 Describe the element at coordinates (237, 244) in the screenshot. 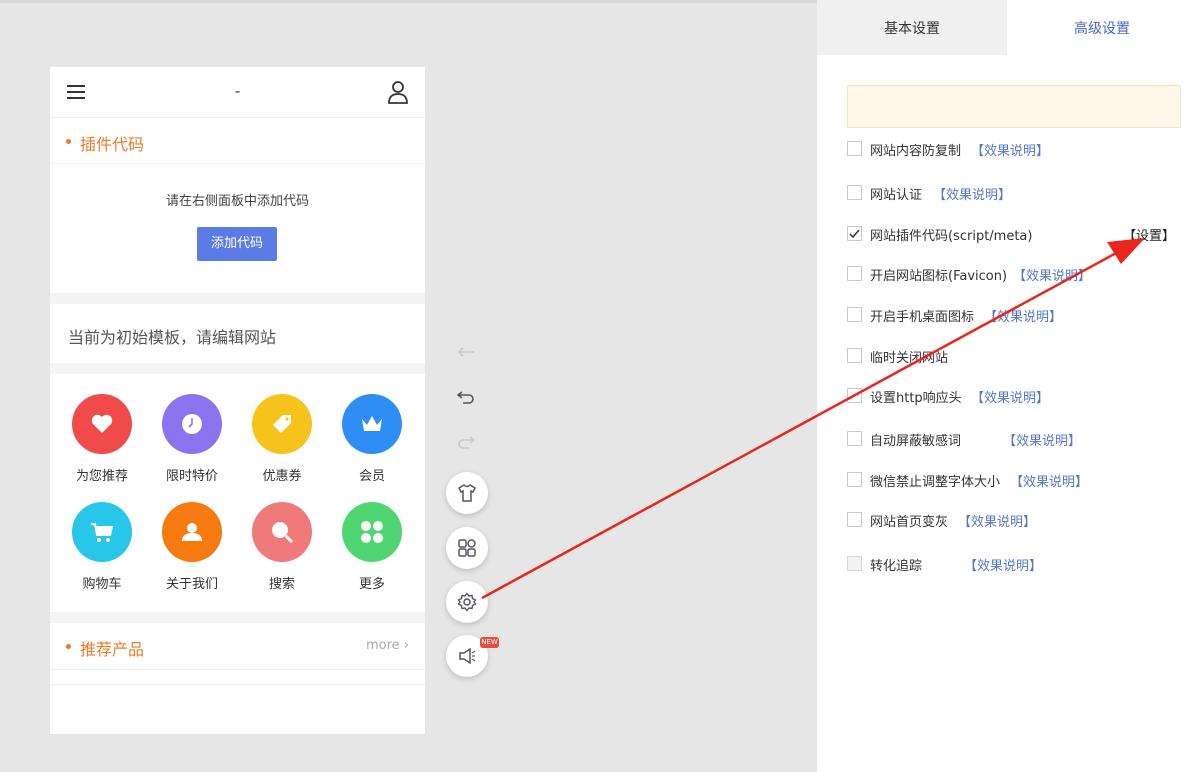

I see `add-code-button: 添加代码` at that location.